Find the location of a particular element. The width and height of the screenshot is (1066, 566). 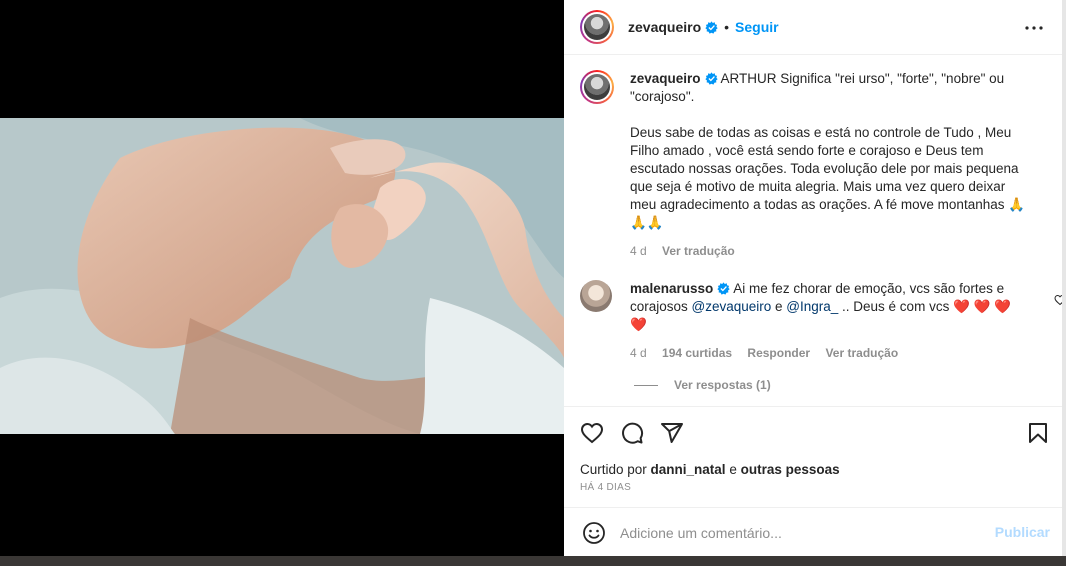

caption-avatar is located at coordinates (597, 87).